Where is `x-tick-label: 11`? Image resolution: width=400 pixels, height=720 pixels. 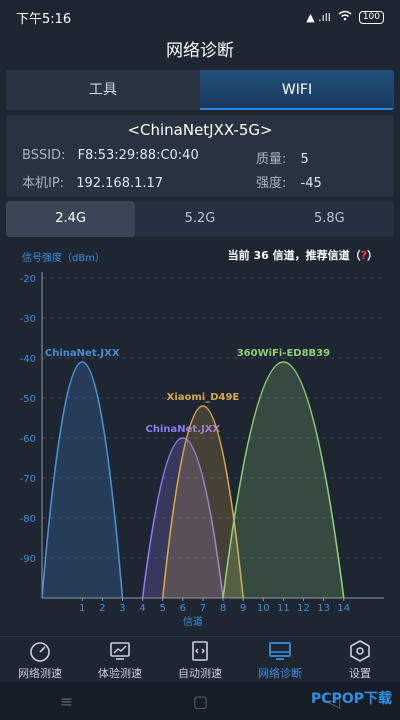 x-tick-label: 11 is located at coordinates (283, 608).